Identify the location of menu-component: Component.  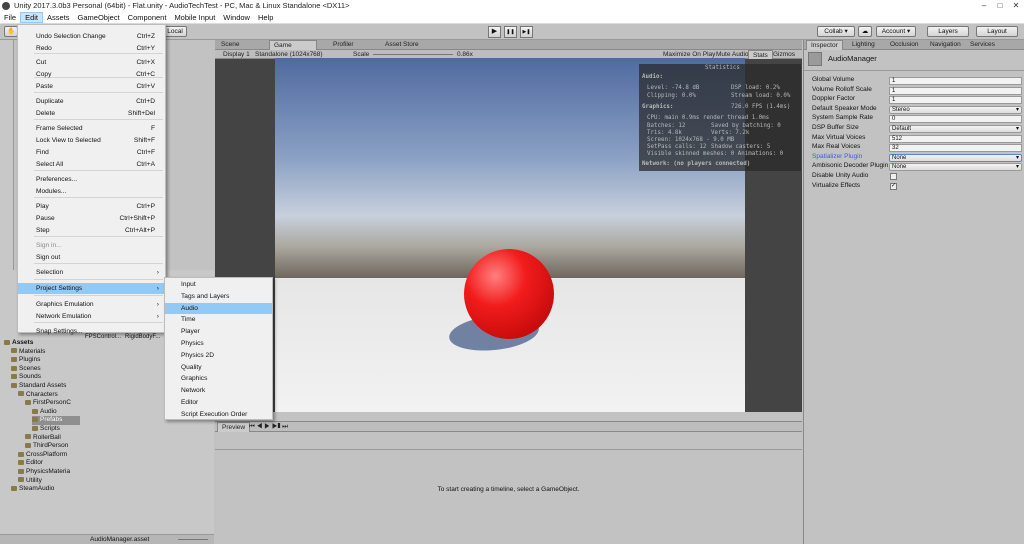
(147, 17).